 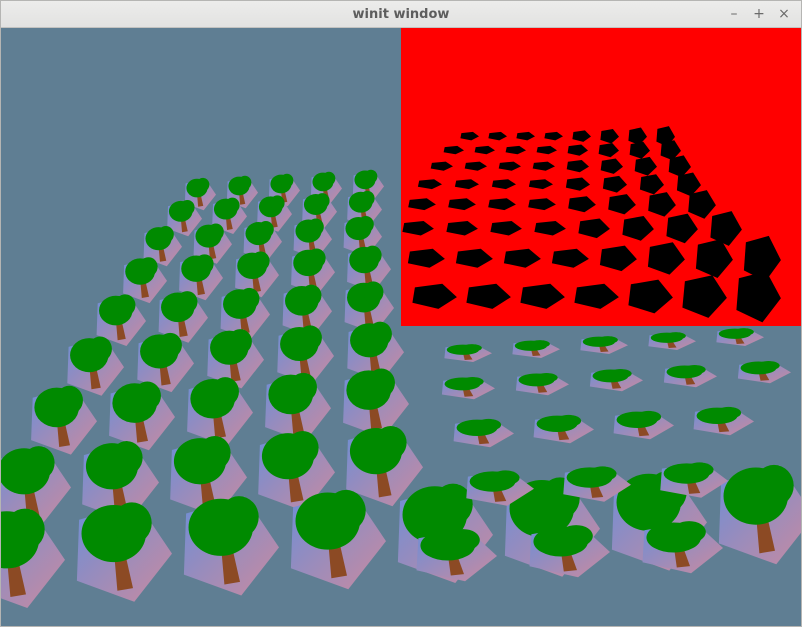 I want to click on close-button: ×, so click(x=784, y=14).